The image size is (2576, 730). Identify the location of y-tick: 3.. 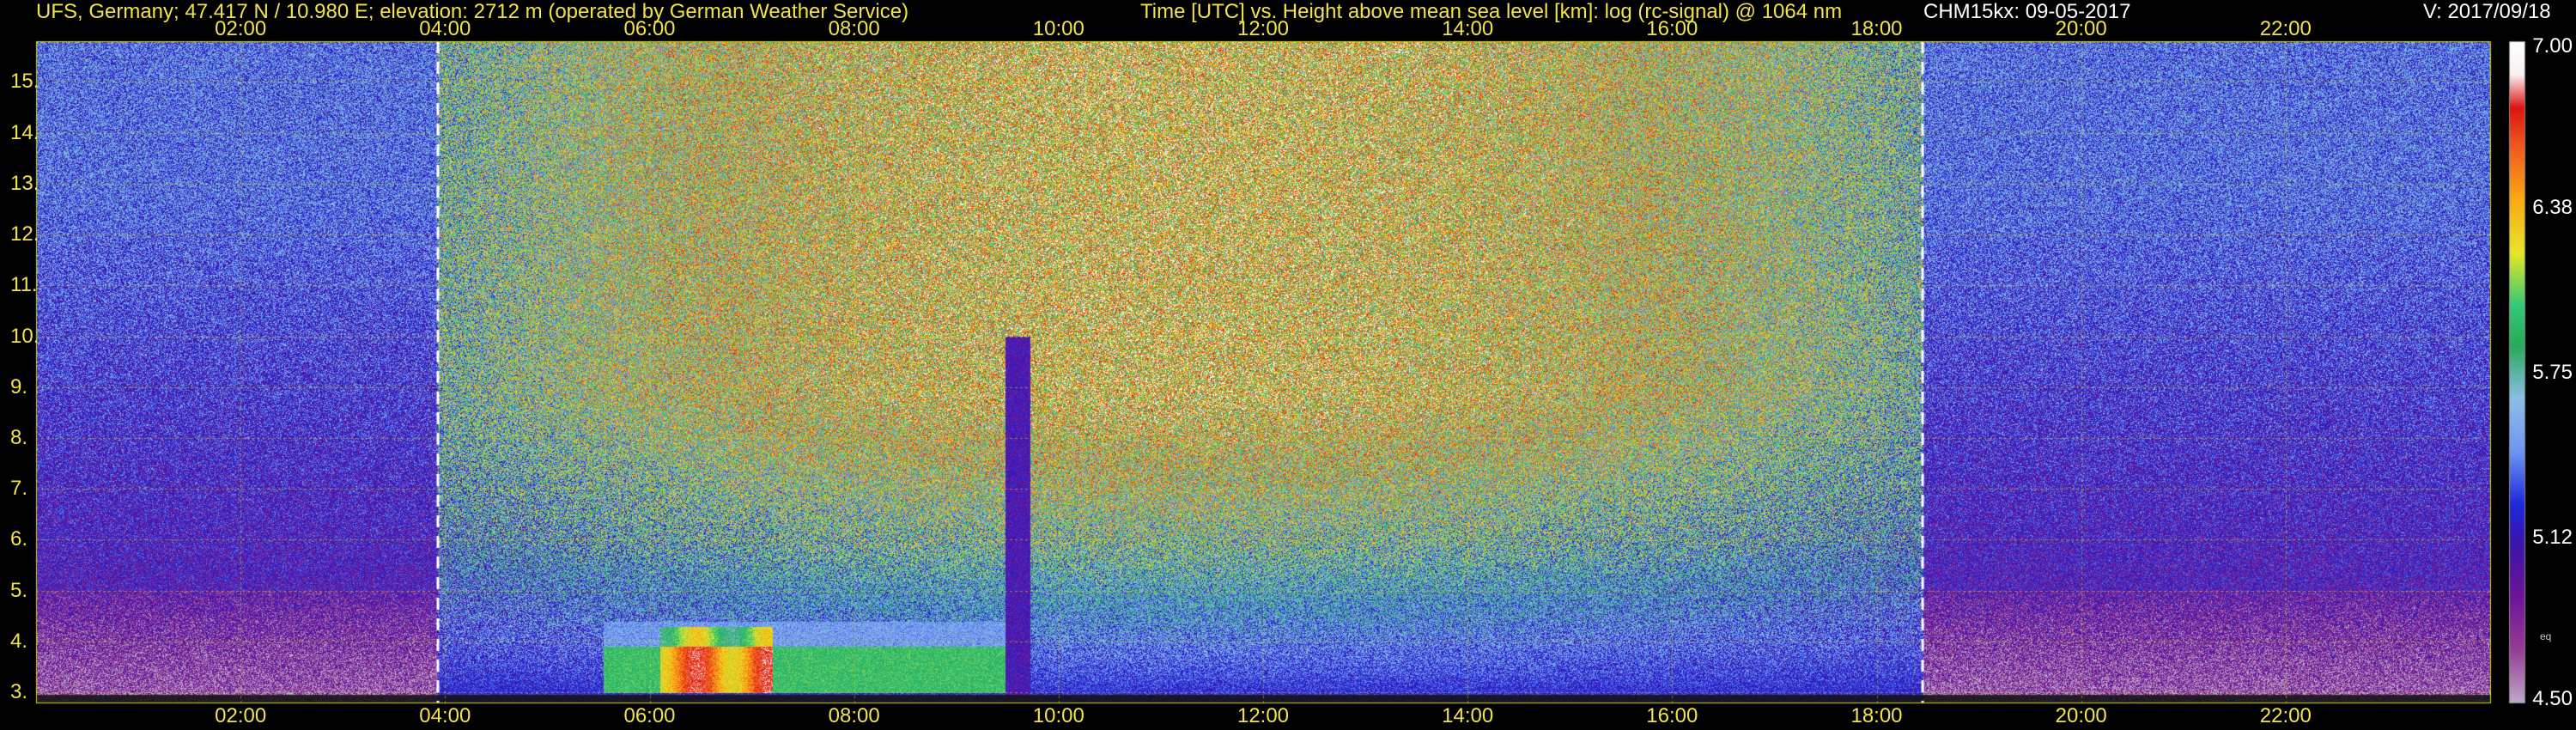
(19, 692).